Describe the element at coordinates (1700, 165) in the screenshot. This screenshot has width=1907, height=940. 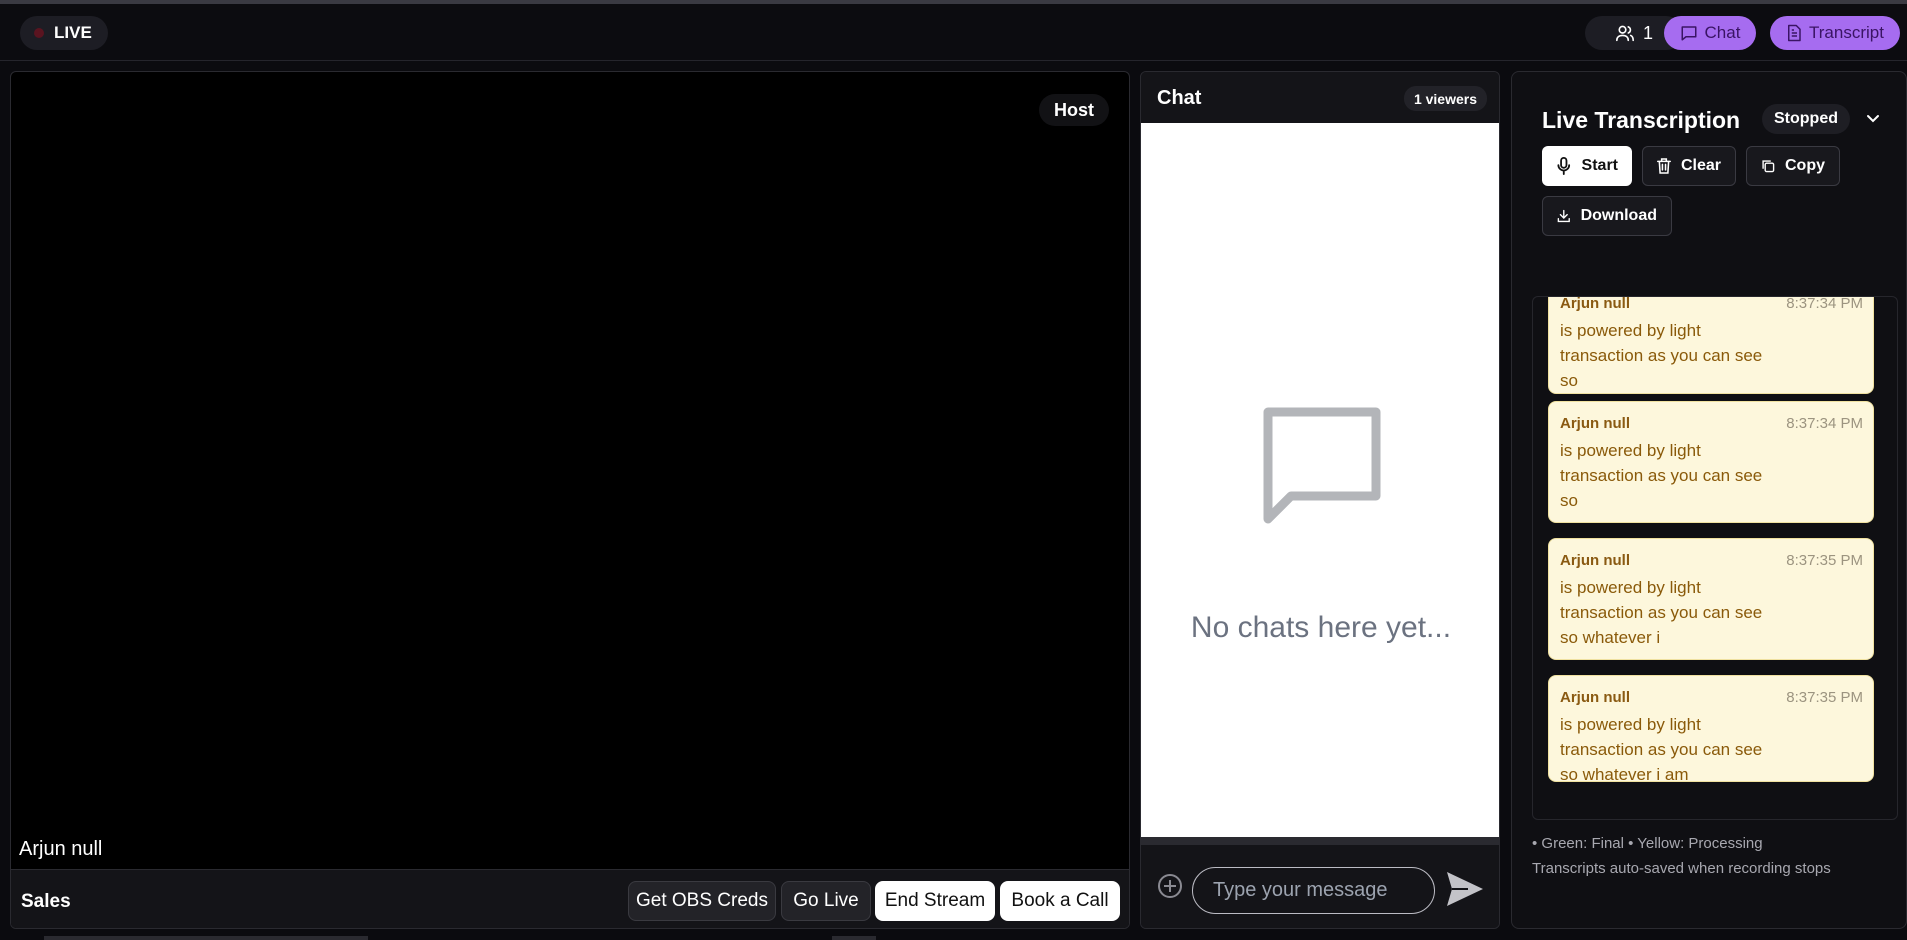
I see `clear-label: Clear` at that location.